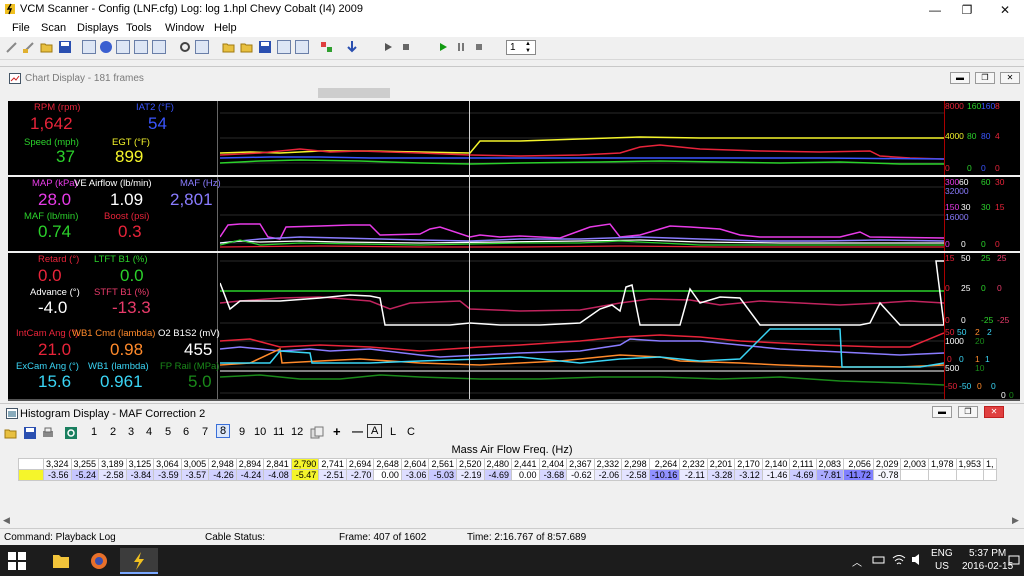 This screenshot has height=576, width=1024. I want to click on chart-scroll-thumb, so click(354, 93).